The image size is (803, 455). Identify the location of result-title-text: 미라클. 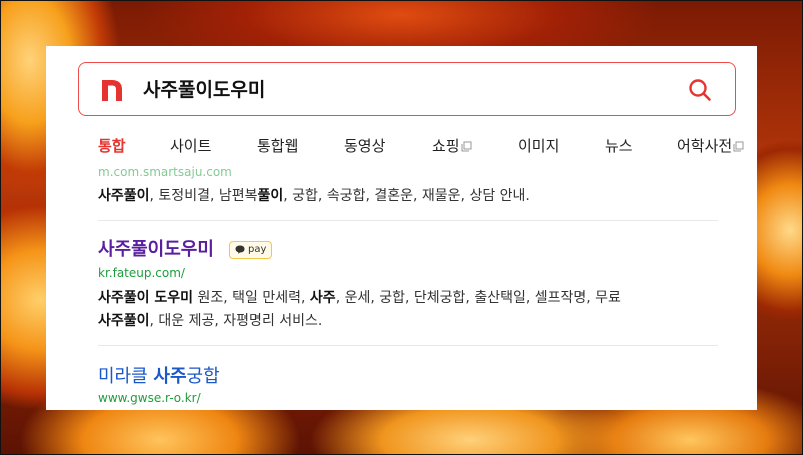
(126, 376).